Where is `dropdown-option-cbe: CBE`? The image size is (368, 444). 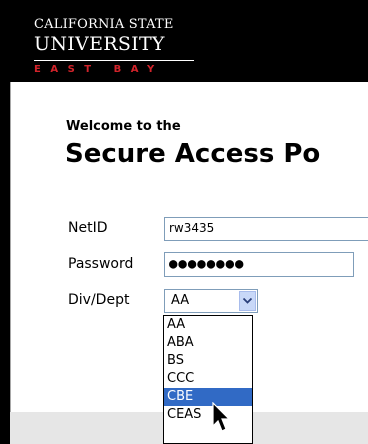
dropdown-option-cbe: CBE is located at coordinates (208, 397).